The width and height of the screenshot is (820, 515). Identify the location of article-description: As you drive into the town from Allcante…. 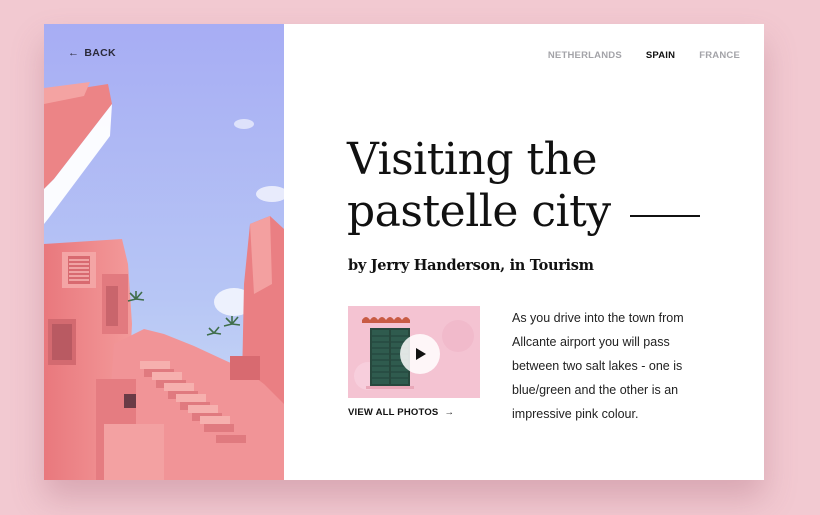
(598, 366).